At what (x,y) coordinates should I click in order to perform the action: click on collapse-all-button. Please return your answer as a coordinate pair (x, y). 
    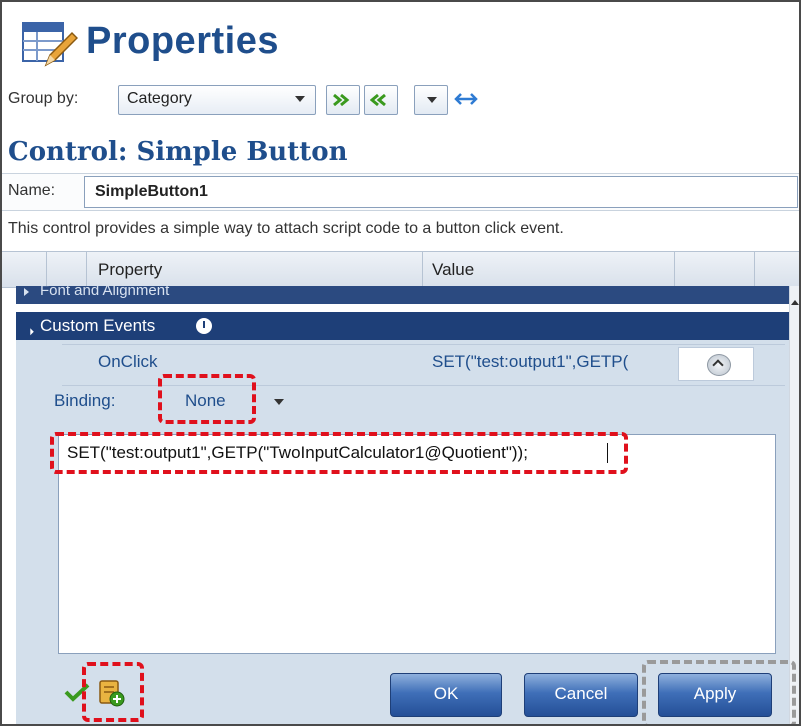
    Looking at the image, I should click on (381, 100).